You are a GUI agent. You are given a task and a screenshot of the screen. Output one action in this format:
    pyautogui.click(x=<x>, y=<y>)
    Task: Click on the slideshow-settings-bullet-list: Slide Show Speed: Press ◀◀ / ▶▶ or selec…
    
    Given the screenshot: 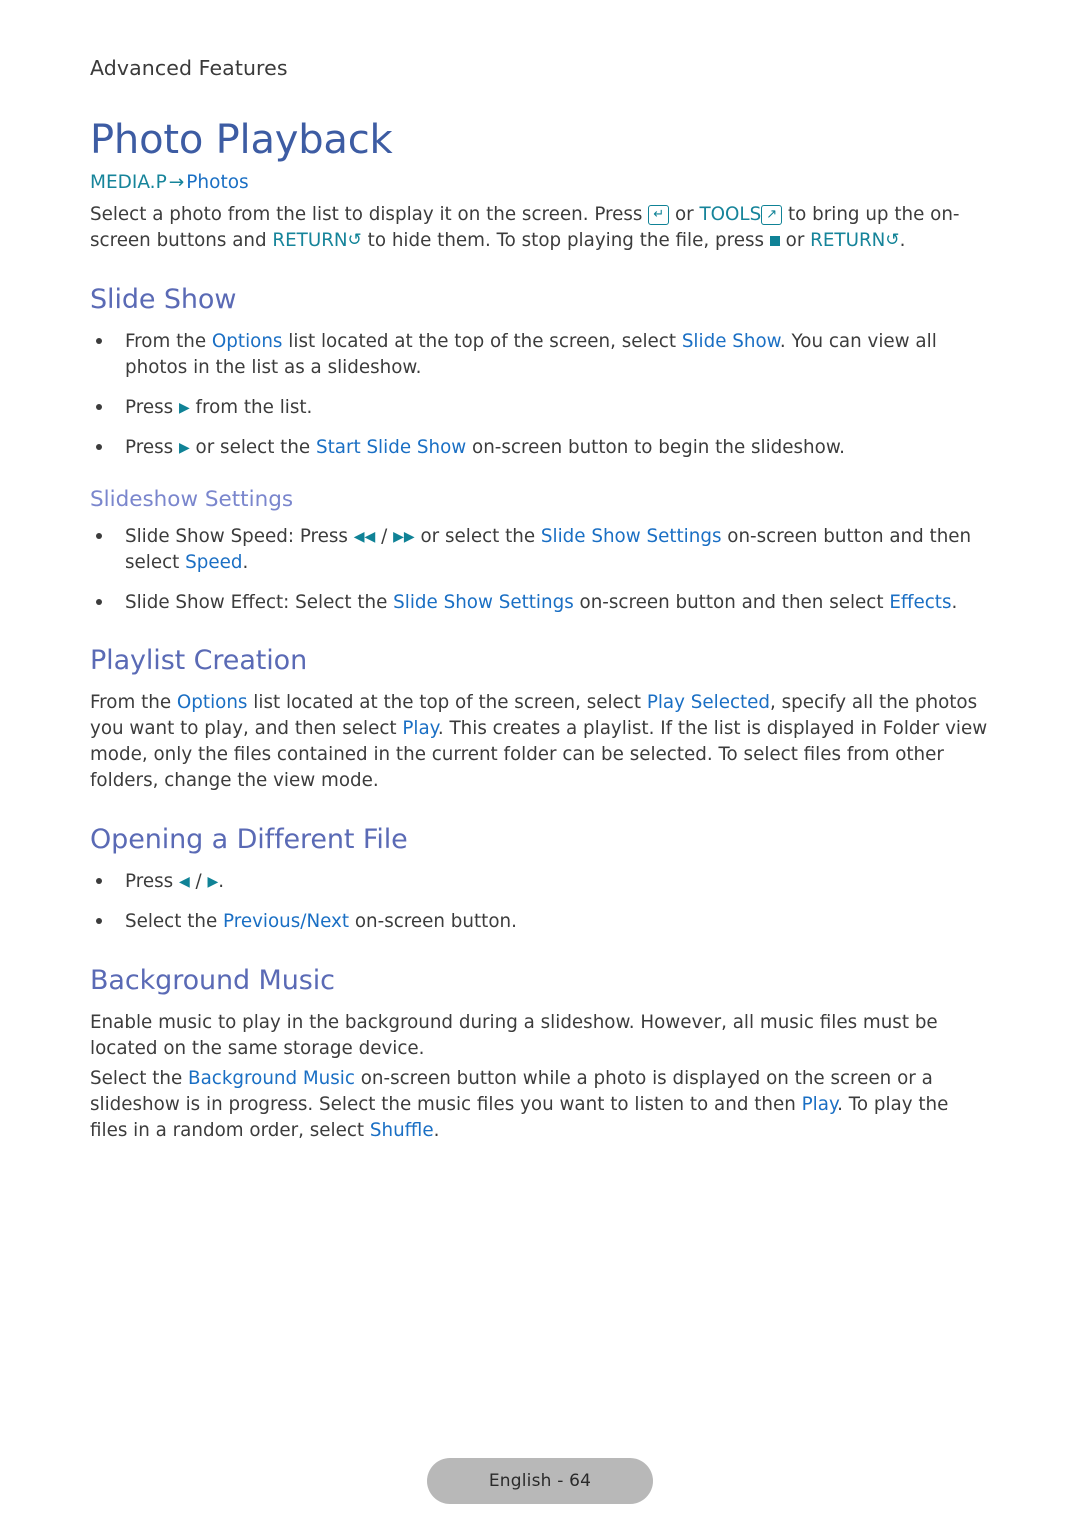 What is the action you would take?
    pyautogui.click(x=540, y=570)
    